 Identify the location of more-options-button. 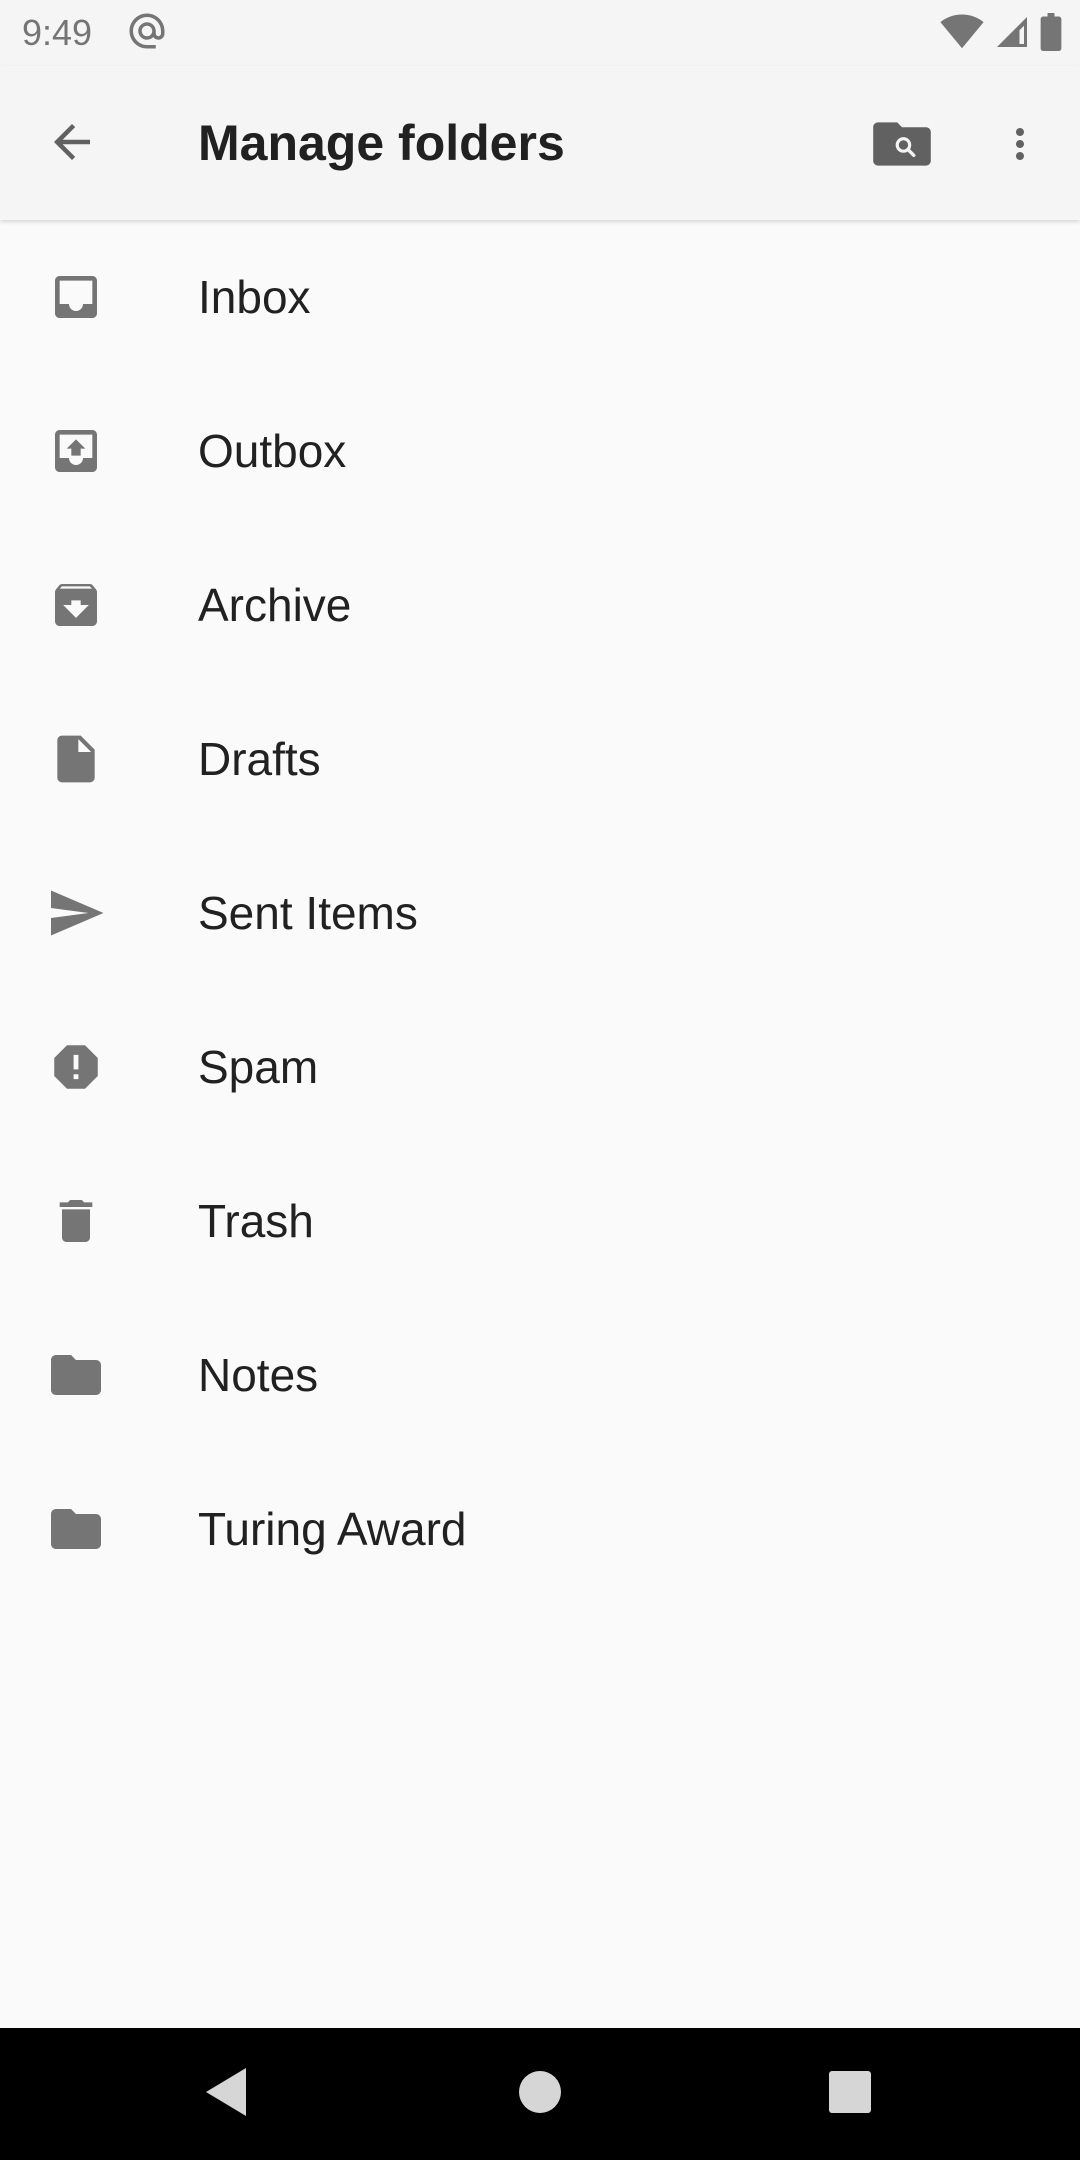
(1020, 146).